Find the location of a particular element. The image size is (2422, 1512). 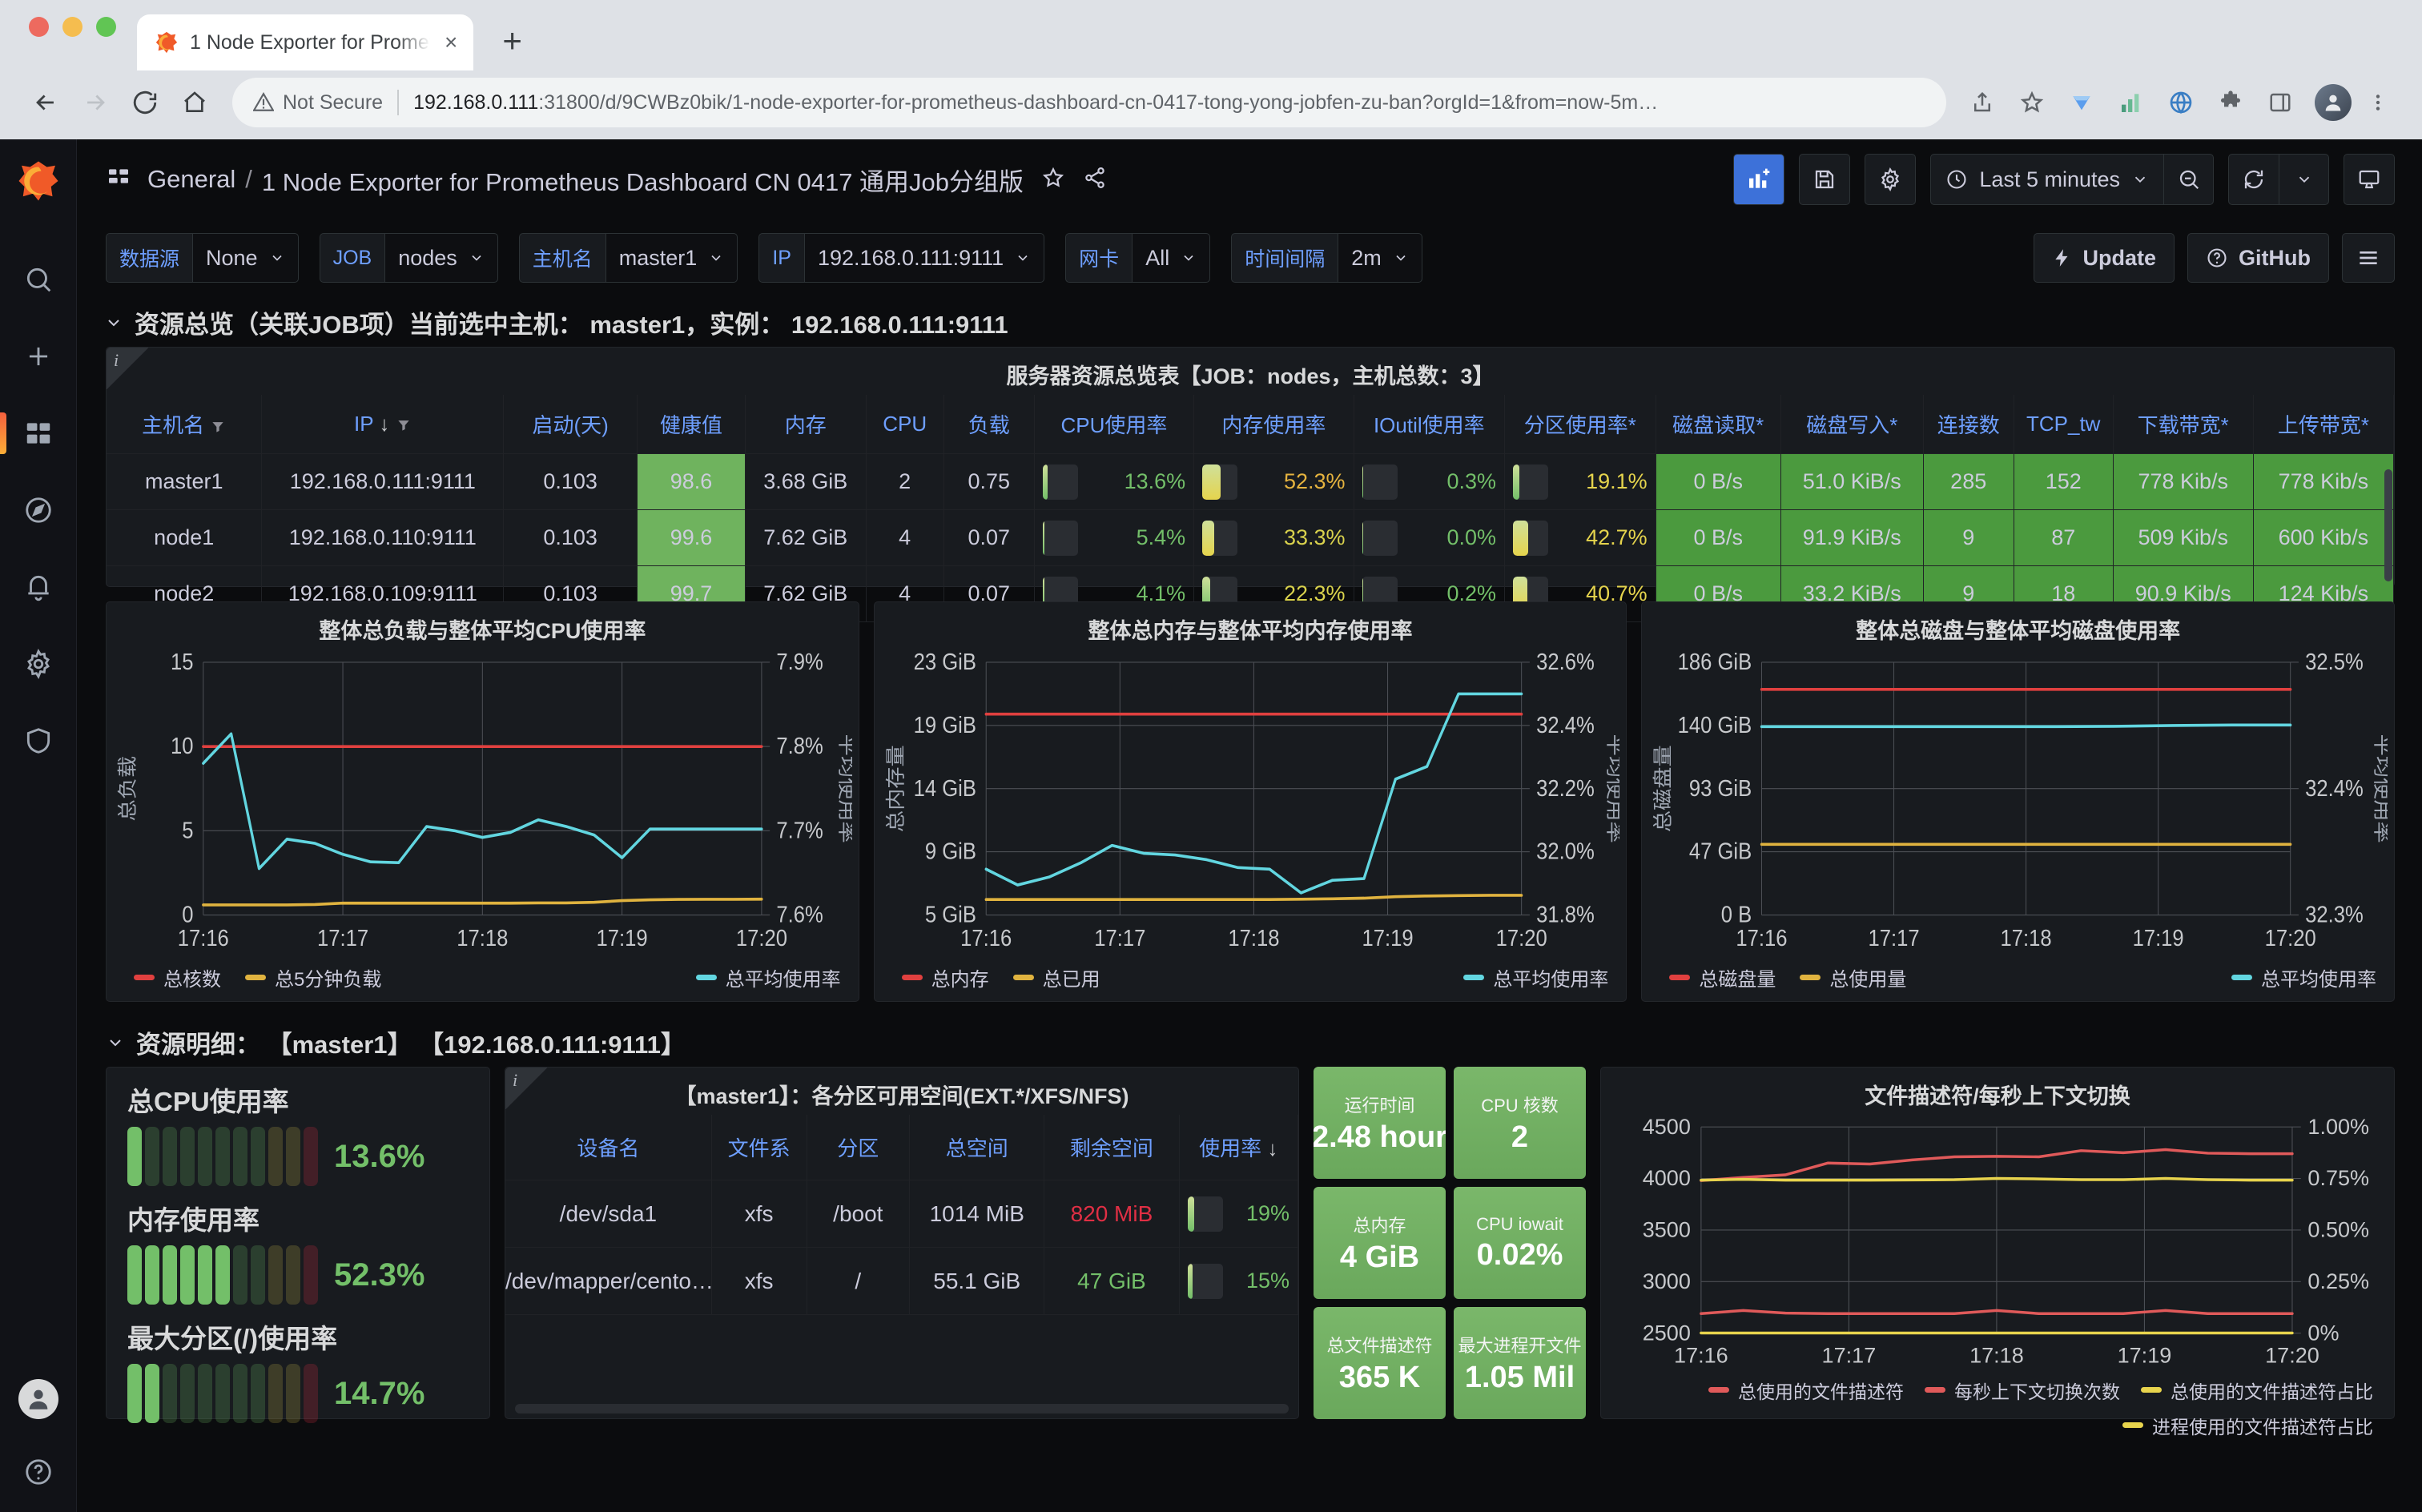

legend-item: 进程使用的文件描述符占比 is located at coordinates (2247, 1425).